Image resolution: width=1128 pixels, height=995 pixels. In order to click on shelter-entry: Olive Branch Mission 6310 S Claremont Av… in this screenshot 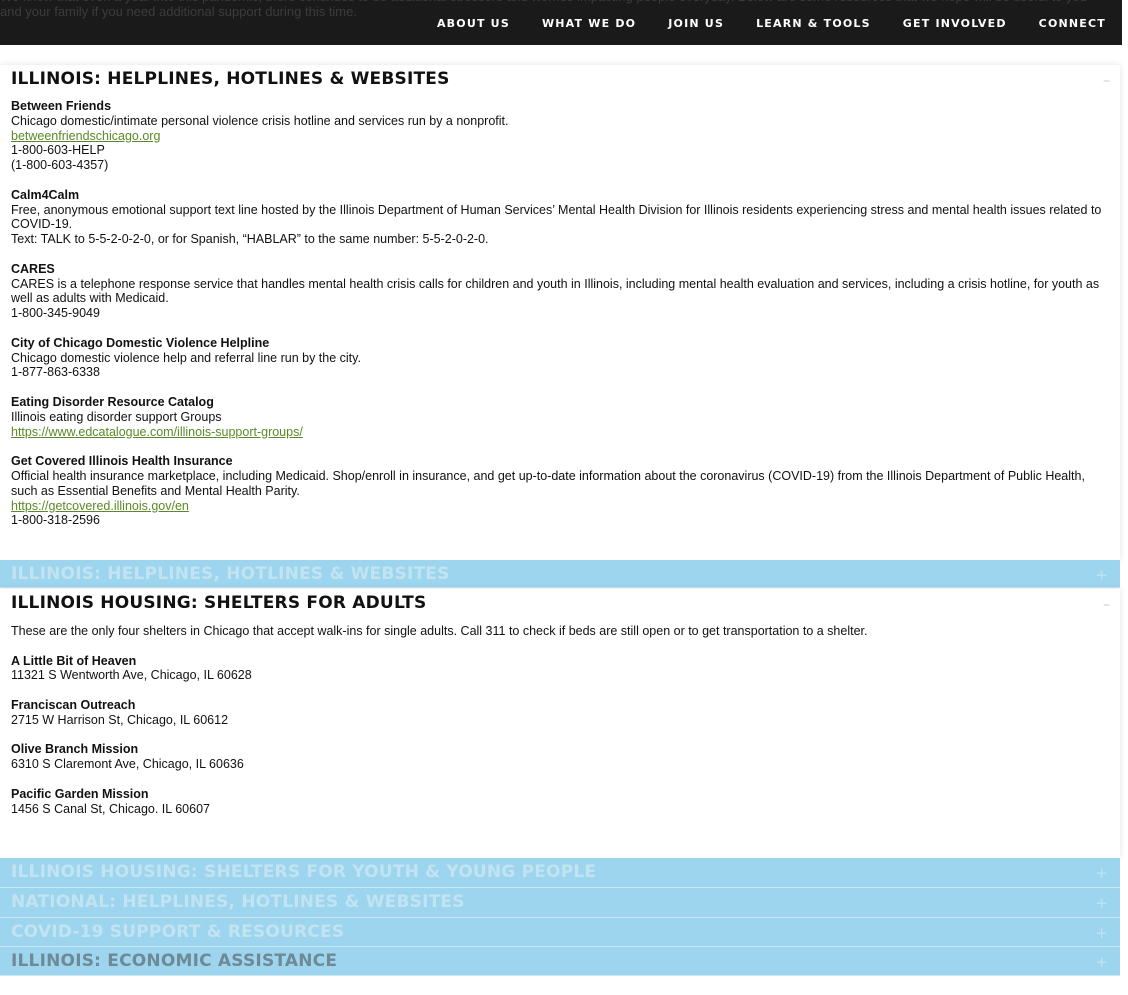, I will do `click(561, 757)`.